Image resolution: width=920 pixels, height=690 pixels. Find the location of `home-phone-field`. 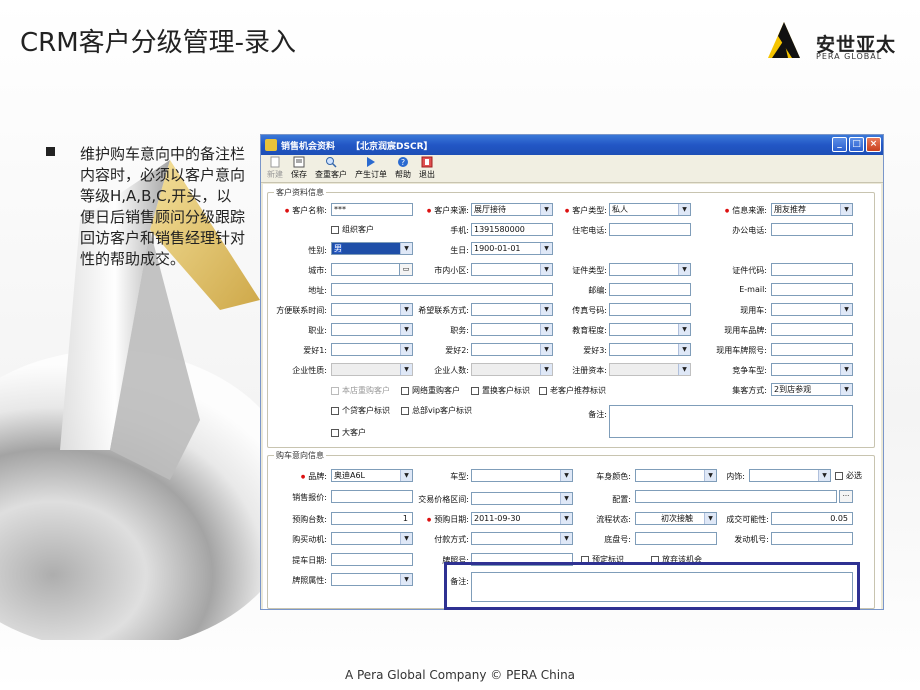

home-phone-field is located at coordinates (650, 229).